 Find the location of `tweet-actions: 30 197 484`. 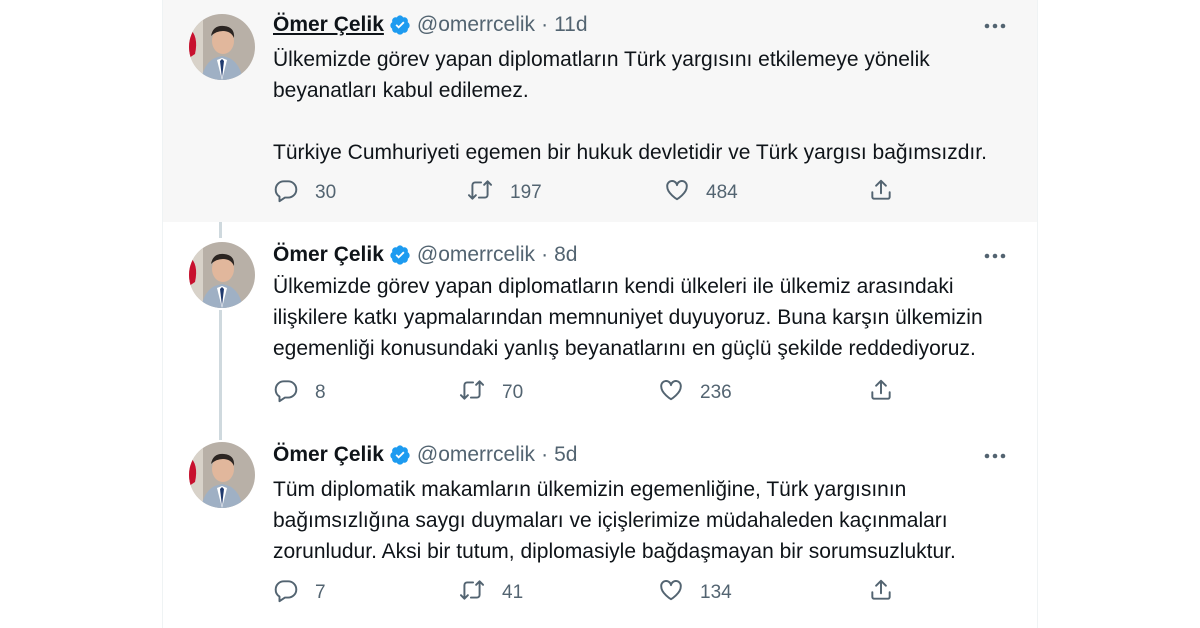

tweet-actions: 30 197 484 is located at coordinates (582, 193).